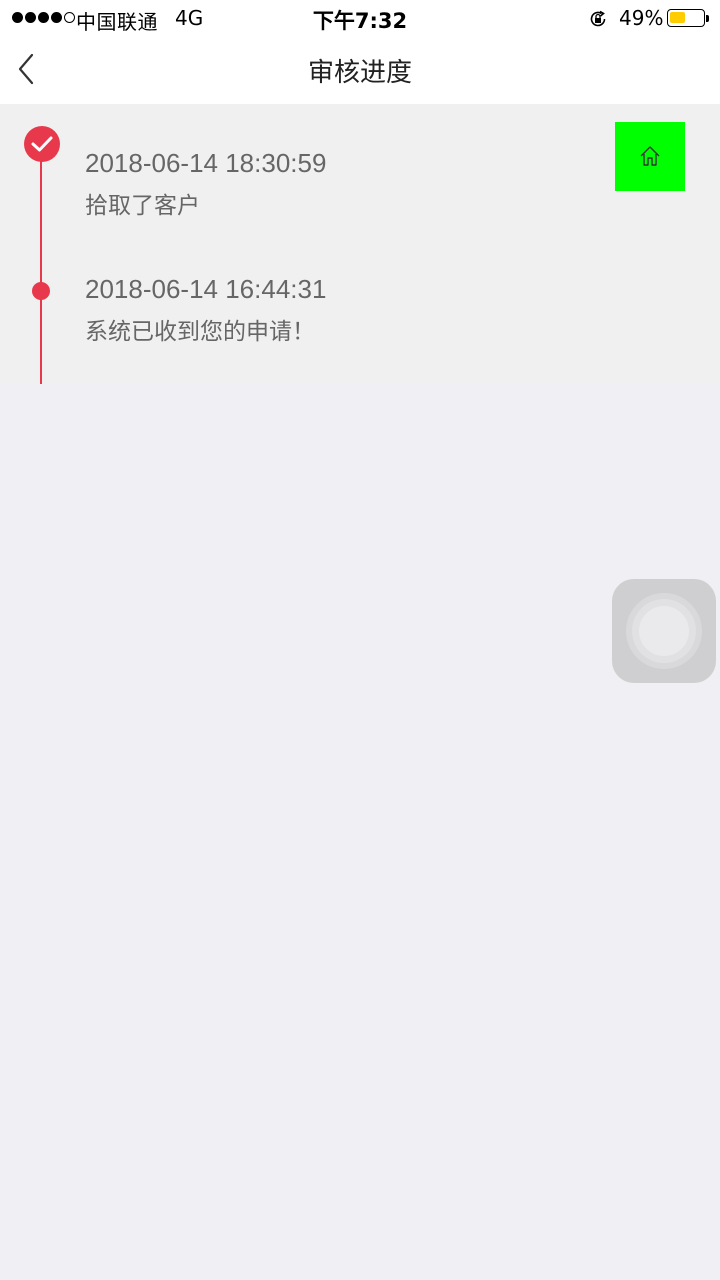 The image size is (720, 1280). What do you see at coordinates (206, 289) in the screenshot?
I see `timeline-entry-time: 2018-06-14 16:44:31` at bounding box center [206, 289].